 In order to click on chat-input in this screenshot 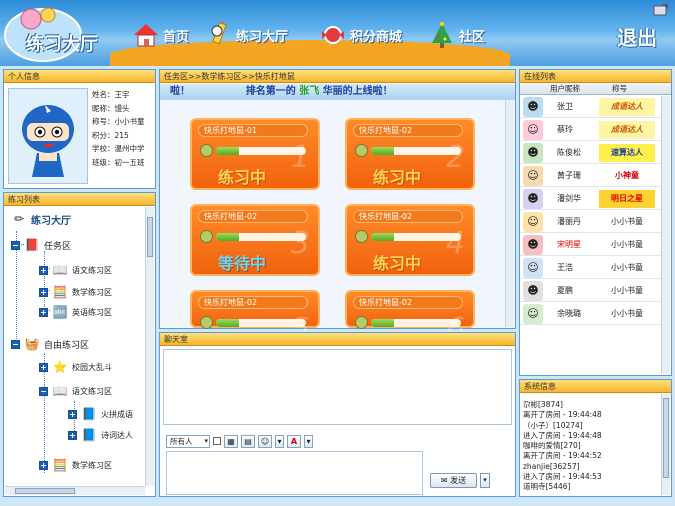, I will do `click(294, 473)`.